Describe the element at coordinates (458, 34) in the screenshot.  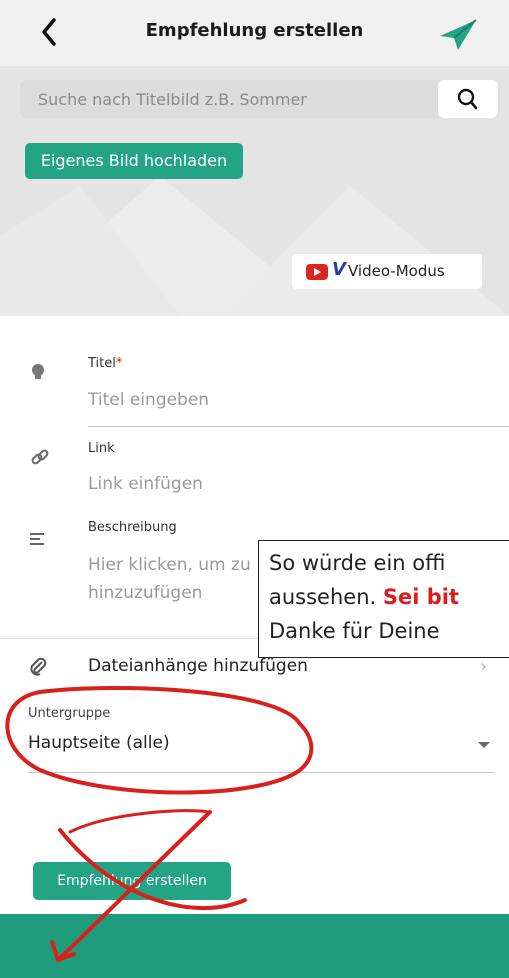
I see `send-icon` at that location.